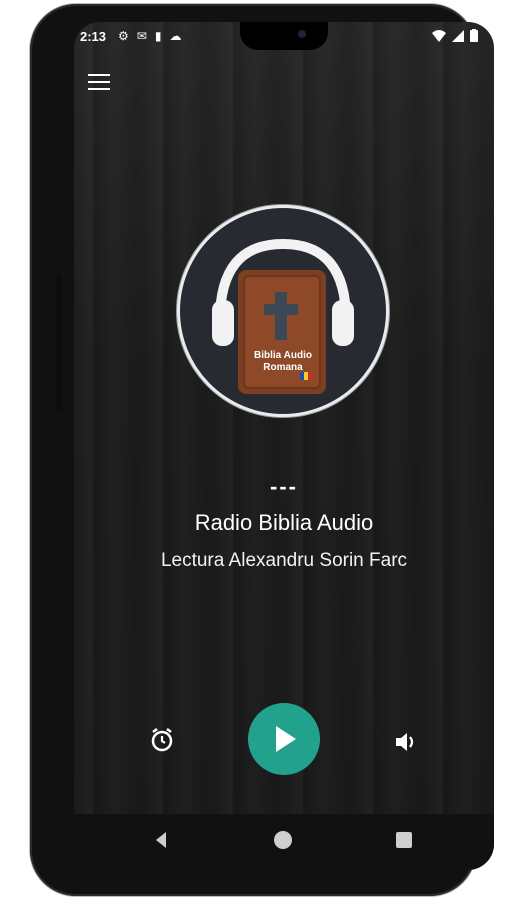 Image resolution: width=506 pixels, height=900 pixels. What do you see at coordinates (162, 840) in the screenshot?
I see `back-icon` at bounding box center [162, 840].